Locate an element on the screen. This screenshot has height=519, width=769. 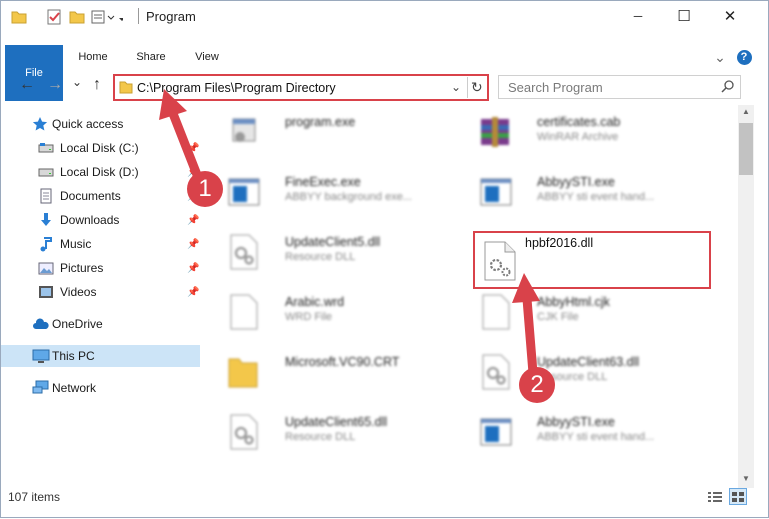
step-2-badge: 2 is located at coordinates (537, 385).